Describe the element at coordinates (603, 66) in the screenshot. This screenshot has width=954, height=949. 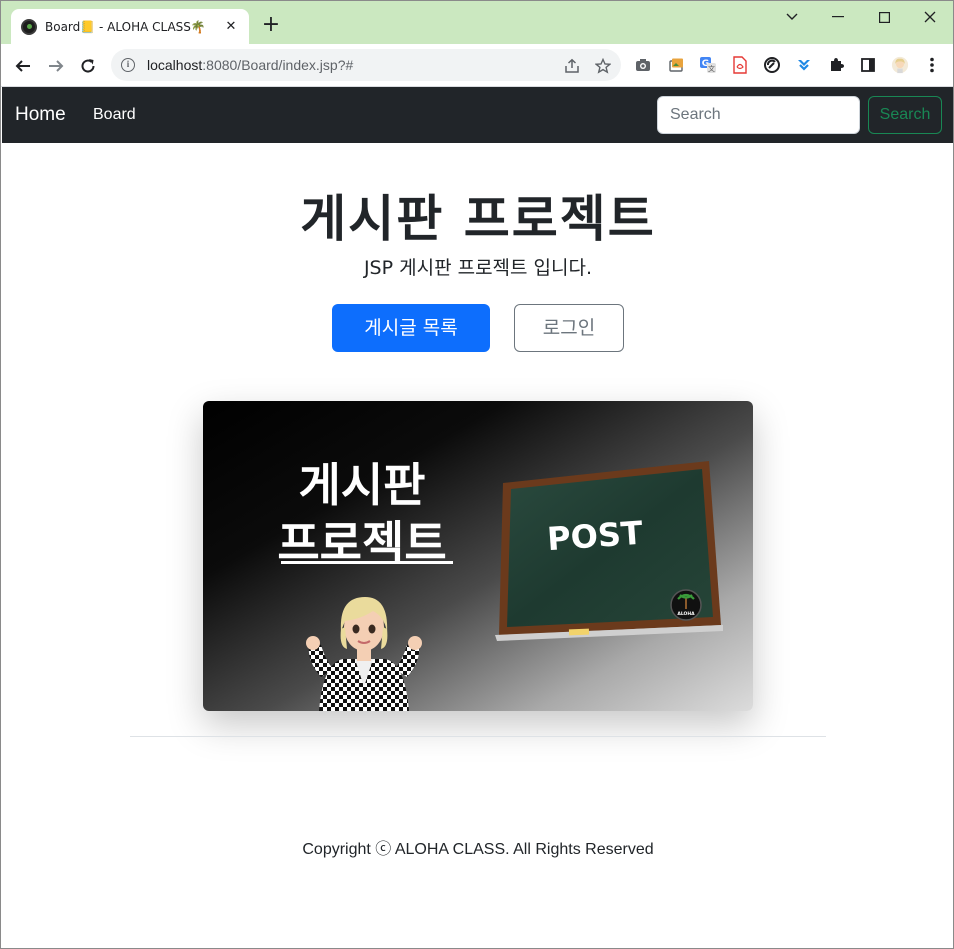
I see `bookmark-star-icon` at that location.